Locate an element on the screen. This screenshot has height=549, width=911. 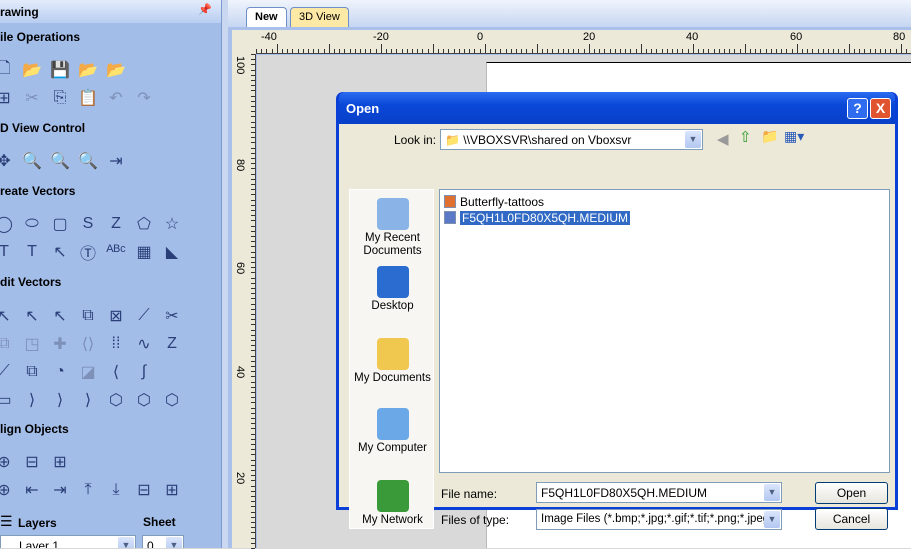
save-icon: 💾 is located at coordinates (60, 70).